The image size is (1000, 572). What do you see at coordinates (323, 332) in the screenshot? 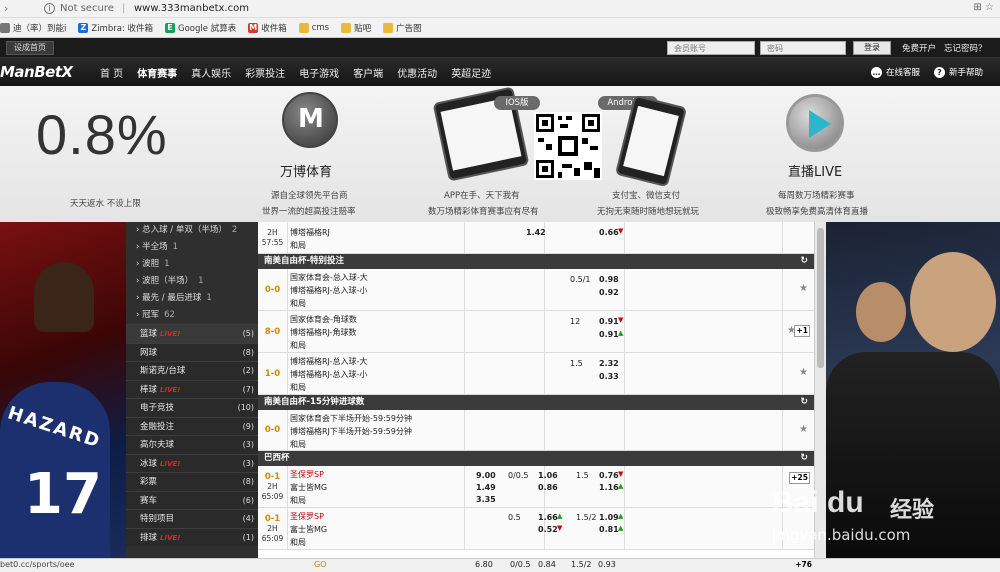
I see `team-name: 博塔福格RJ-角球数` at bounding box center [323, 332].